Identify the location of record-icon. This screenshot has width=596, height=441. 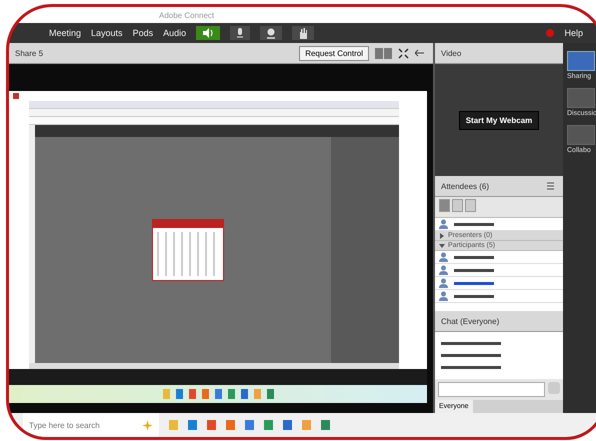
(550, 33).